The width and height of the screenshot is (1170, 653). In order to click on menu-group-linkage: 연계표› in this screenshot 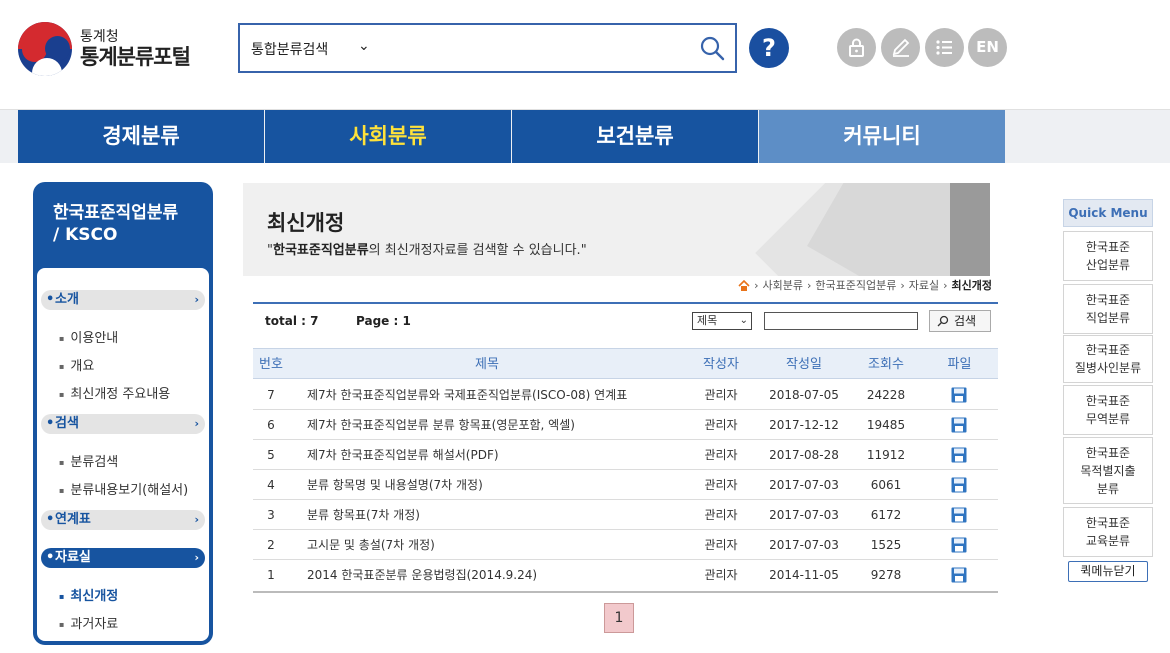, I will do `click(123, 520)`.